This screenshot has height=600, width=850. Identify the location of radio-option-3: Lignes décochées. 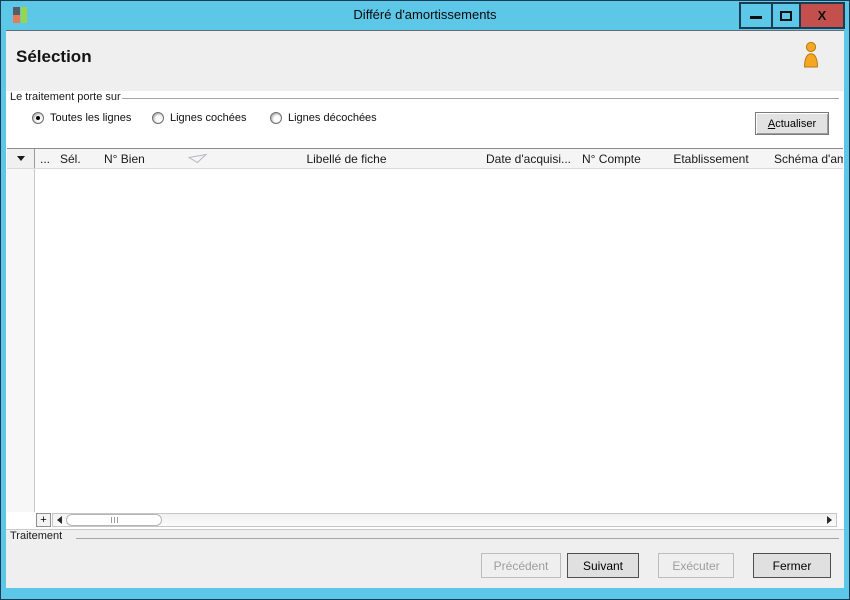
(323, 118).